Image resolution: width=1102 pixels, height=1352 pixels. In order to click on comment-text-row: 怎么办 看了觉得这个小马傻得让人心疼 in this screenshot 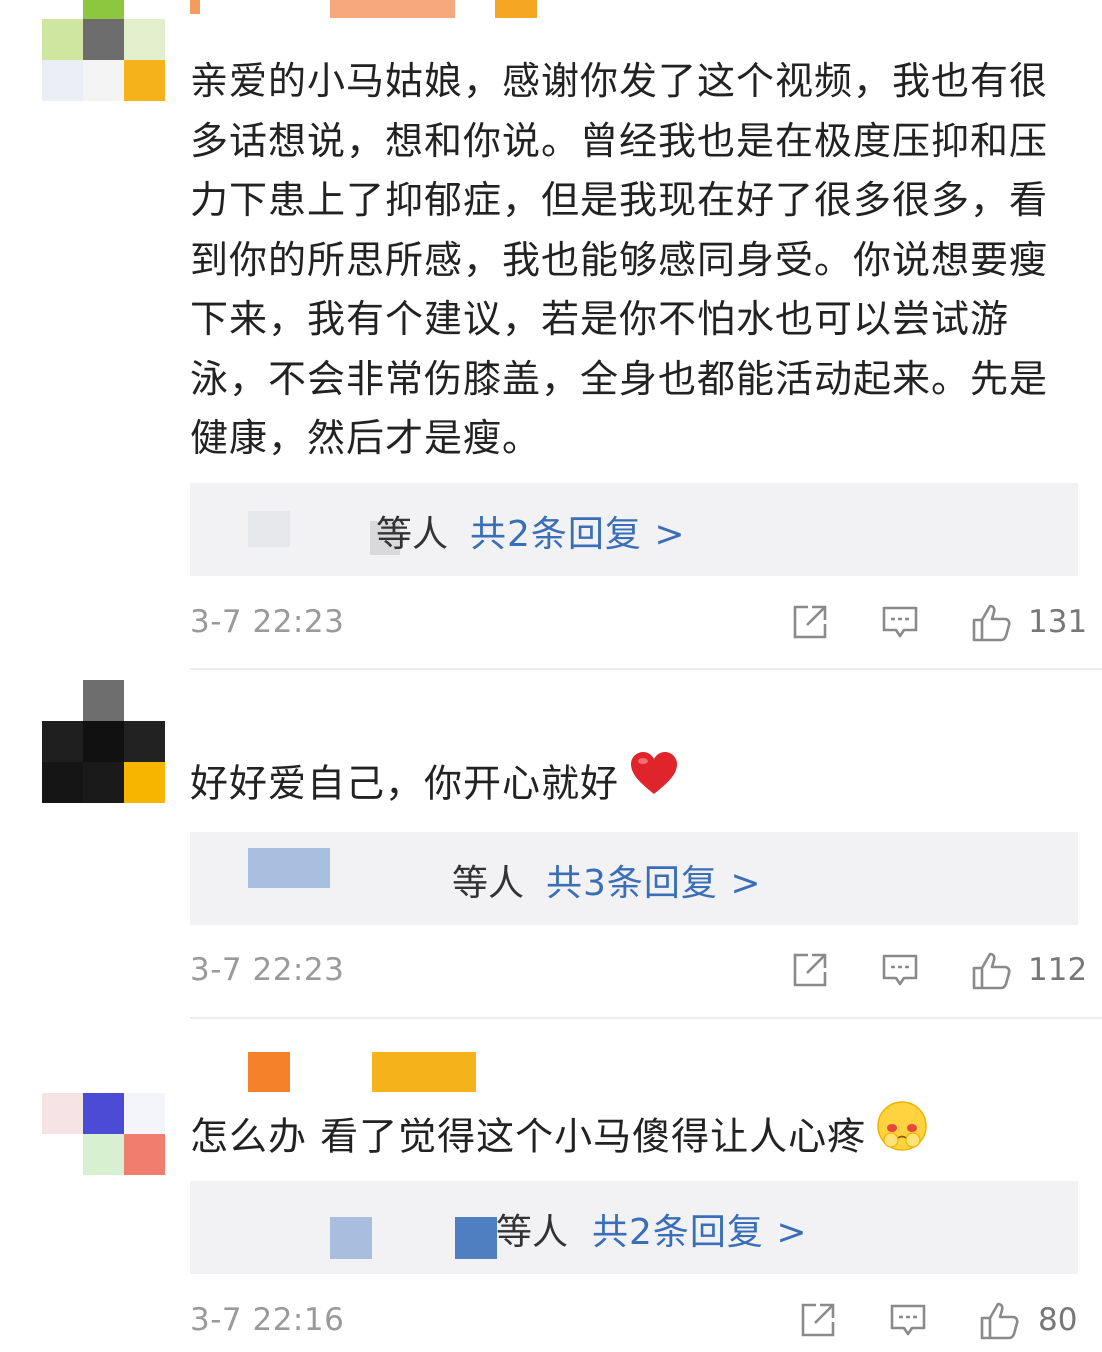, I will do `click(630, 1137)`.